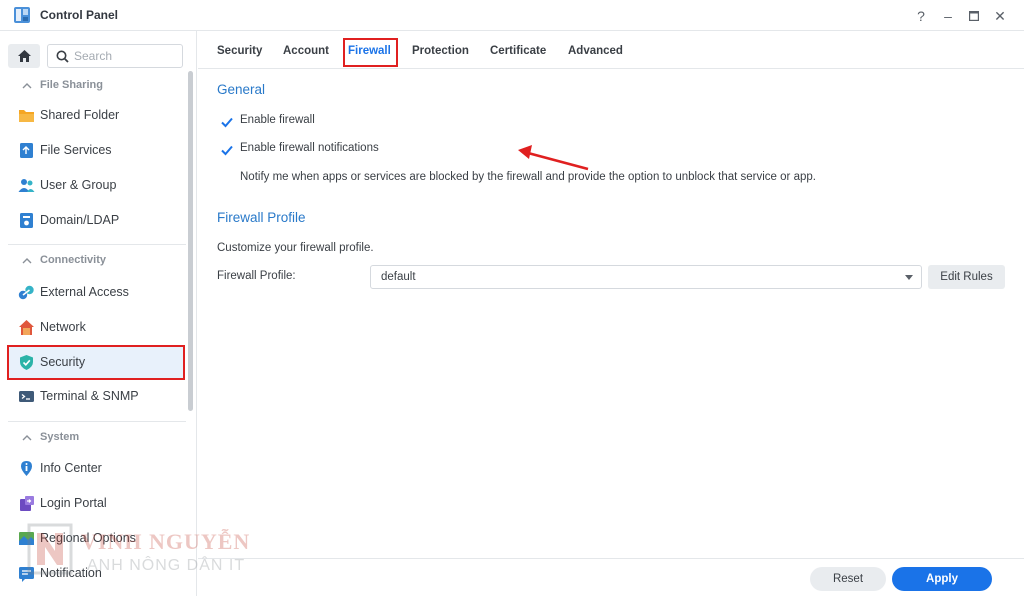 The height and width of the screenshot is (596, 1024). I want to click on firewall-profile-value: default, so click(398, 277).